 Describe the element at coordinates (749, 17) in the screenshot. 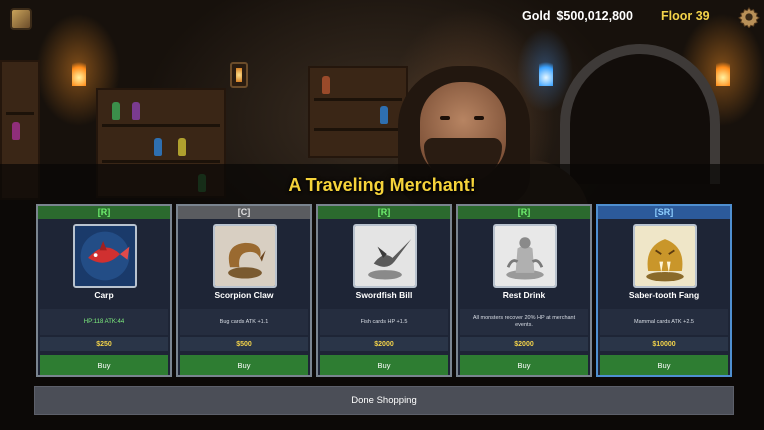

I see `gear-icon` at that location.